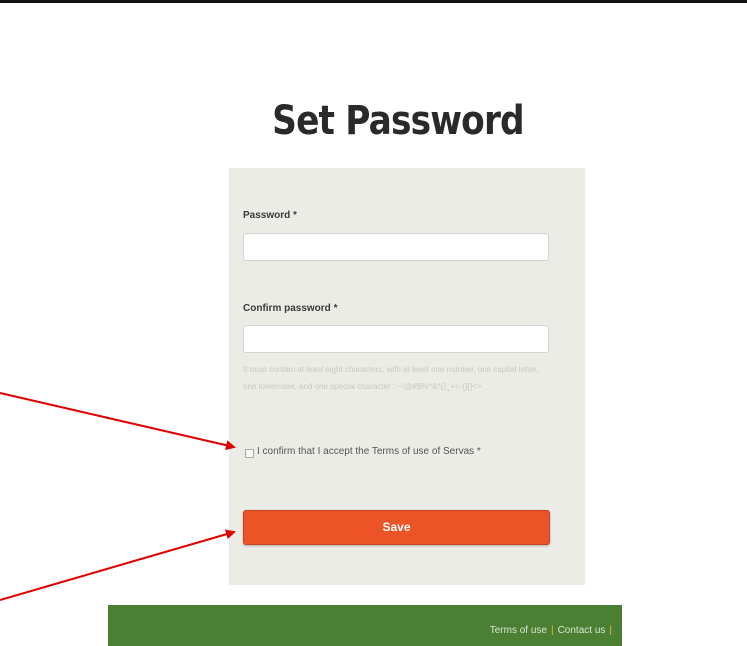 Image resolution: width=747 pixels, height=646 pixels. What do you see at coordinates (396, 247) in the screenshot?
I see `password-input` at bounding box center [396, 247].